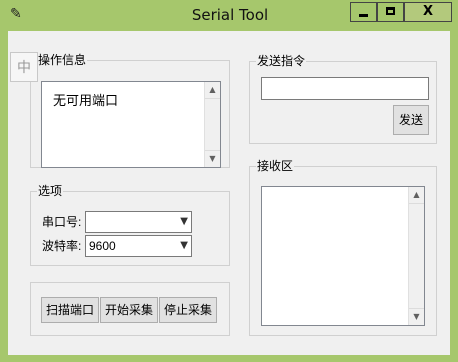  I want to click on log-group: 操作信息 无可用端口 ▲ ▼, so click(130, 110).